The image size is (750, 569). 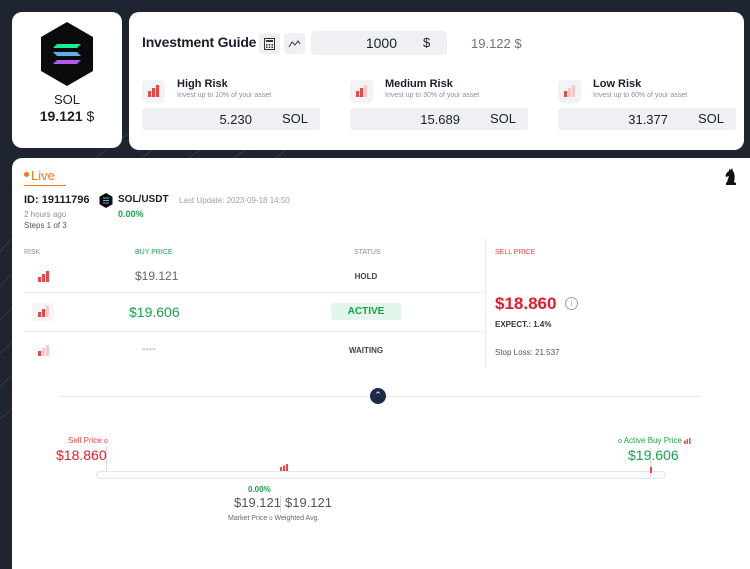 I want to click on guide-title: Investment Guide, so click(x=199, y=42).